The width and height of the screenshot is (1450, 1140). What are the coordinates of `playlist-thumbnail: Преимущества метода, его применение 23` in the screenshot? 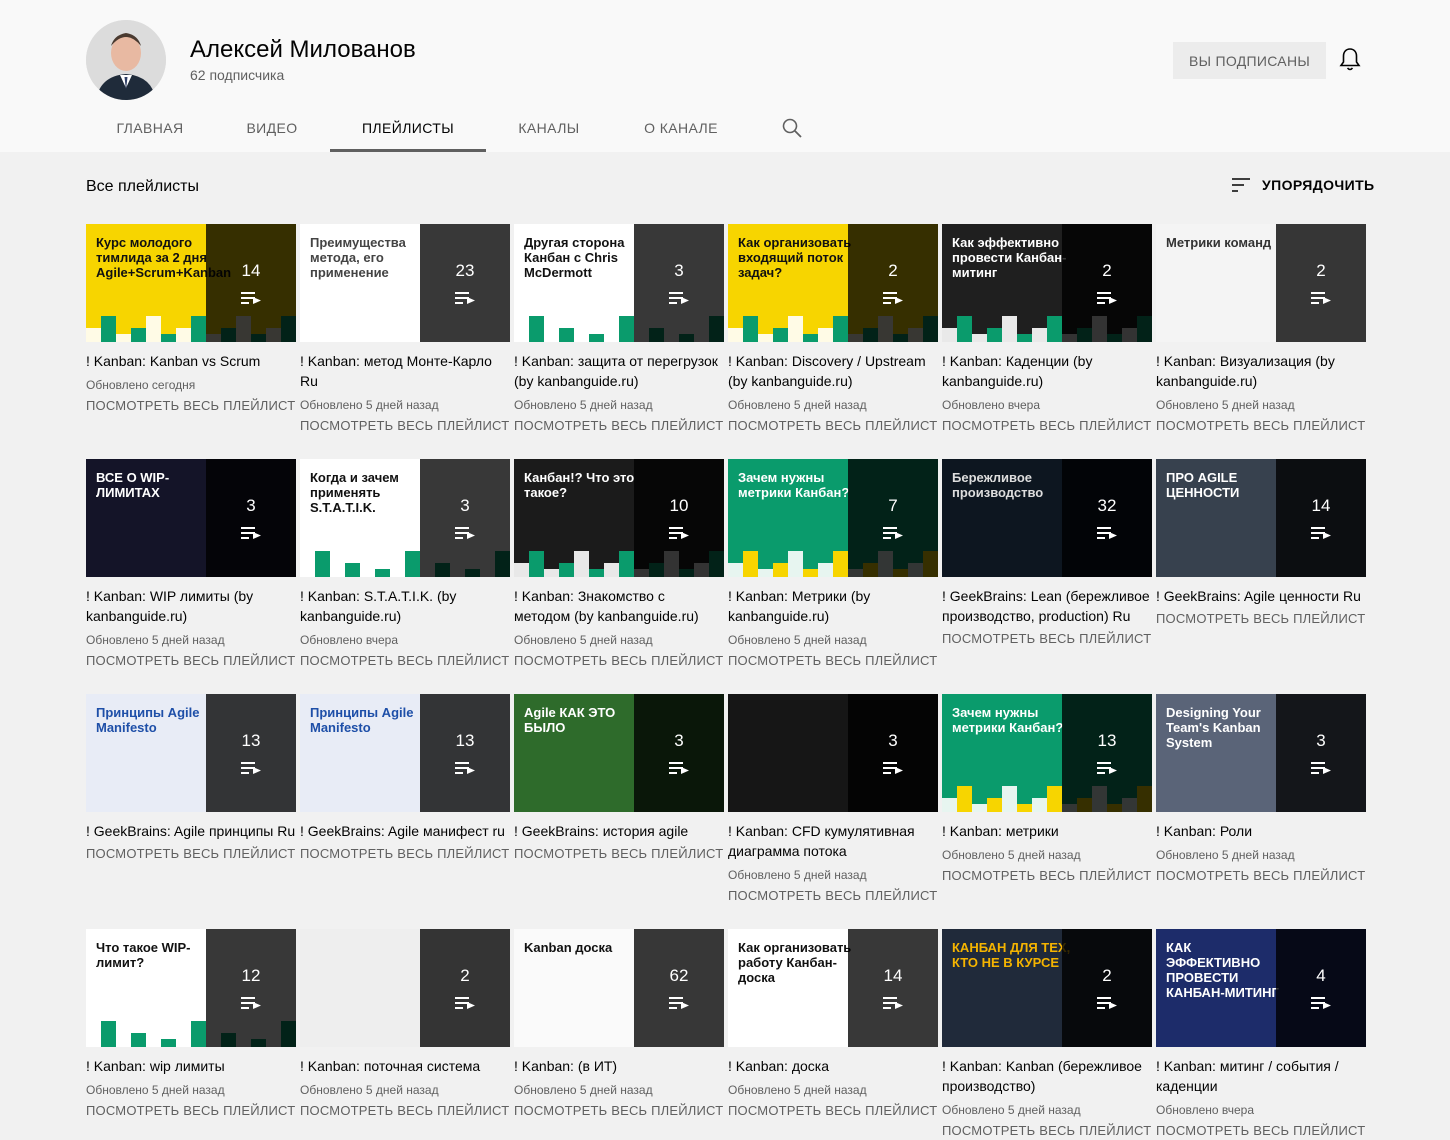 It's located at (405, 283).